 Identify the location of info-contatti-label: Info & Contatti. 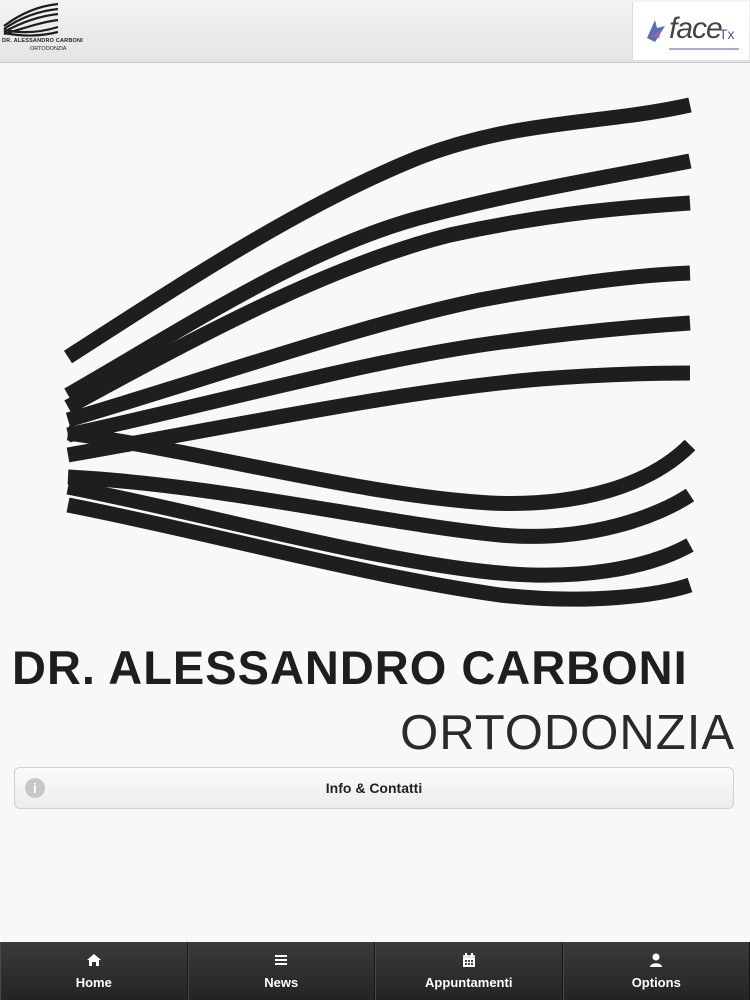
(374, 788).